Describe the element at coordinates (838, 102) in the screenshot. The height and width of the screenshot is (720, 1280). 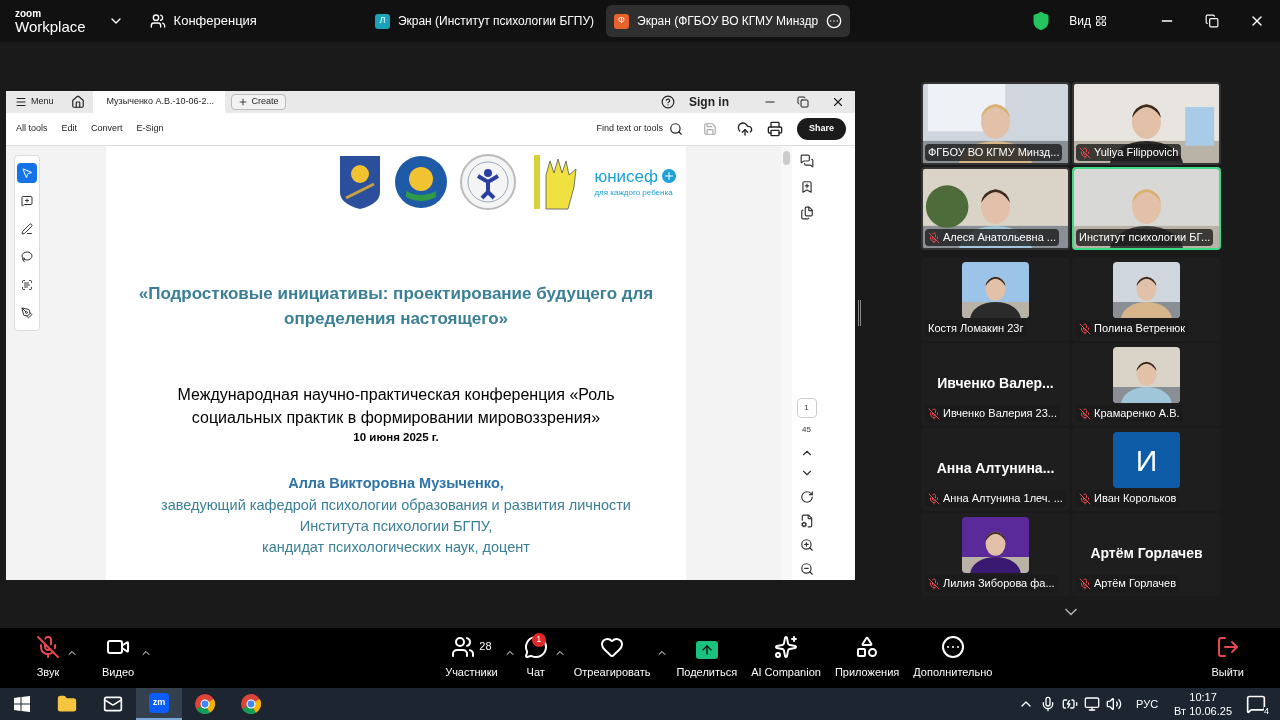
I see `close-icon` at that location.